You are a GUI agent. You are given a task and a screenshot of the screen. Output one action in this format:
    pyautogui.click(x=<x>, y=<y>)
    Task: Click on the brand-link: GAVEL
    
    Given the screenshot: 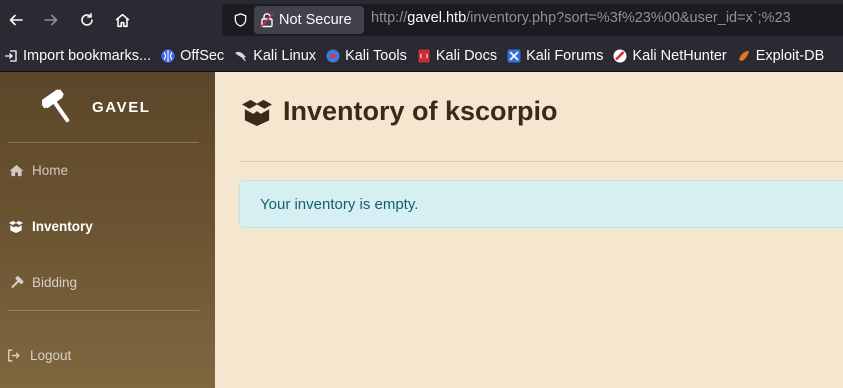 What is the action you would take?
    pyautogui.click(x=96, y=107)
    